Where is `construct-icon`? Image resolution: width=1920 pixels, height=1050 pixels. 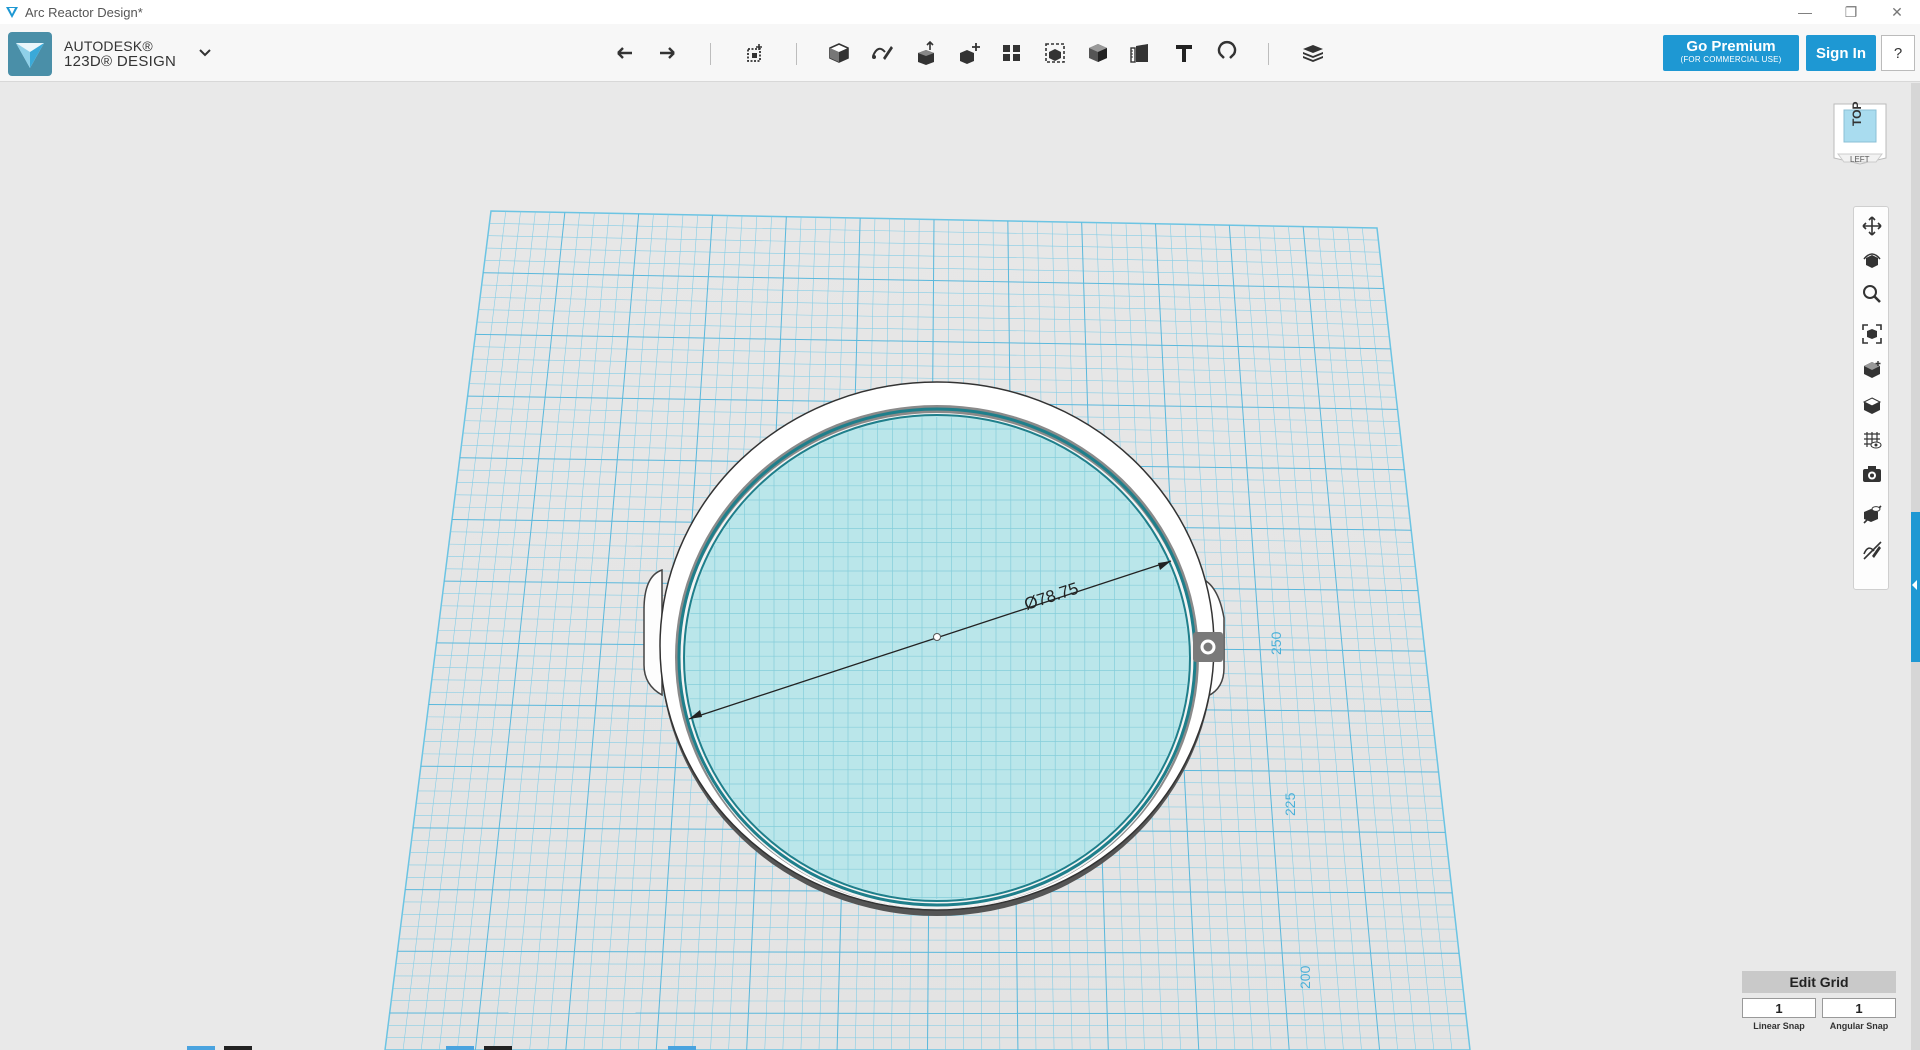 construct-icon is located at coordinates (926, 52).